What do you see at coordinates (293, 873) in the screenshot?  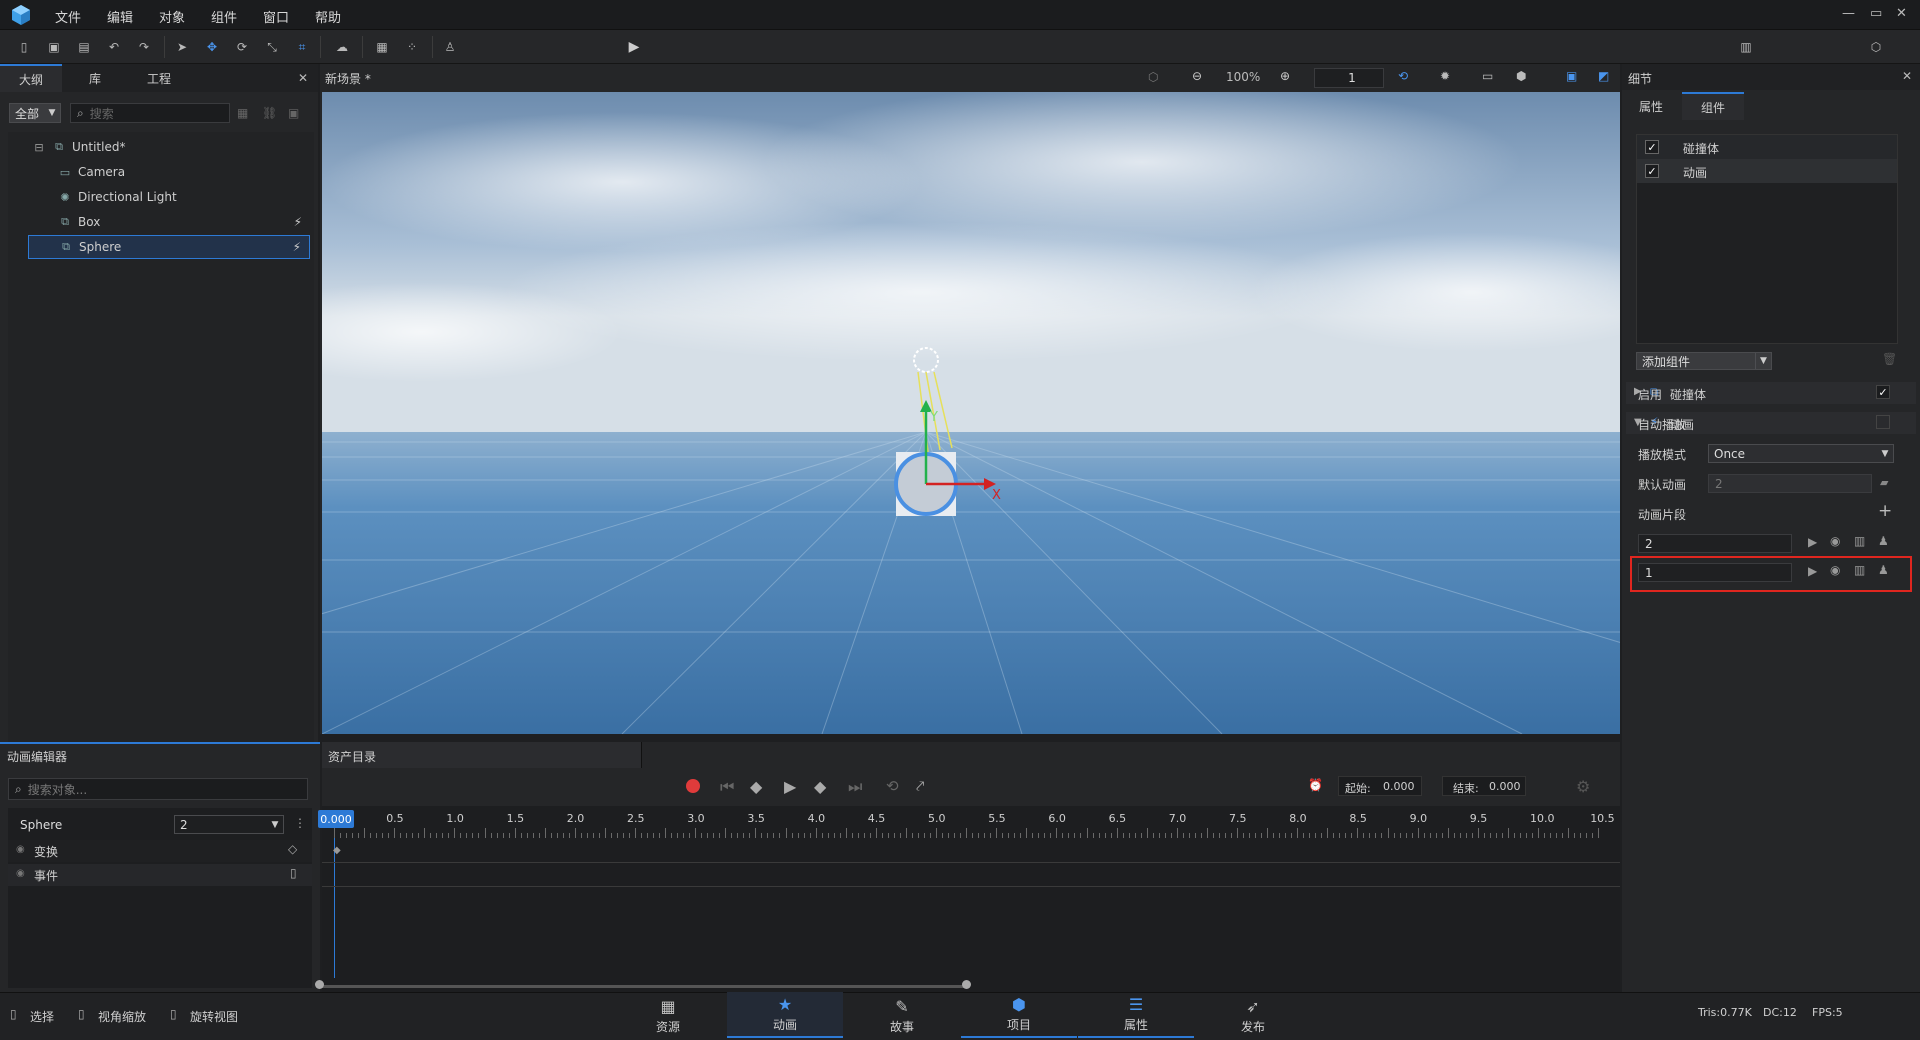 I see `event-marker-icon: ▯` at bounding box center [293, 873].